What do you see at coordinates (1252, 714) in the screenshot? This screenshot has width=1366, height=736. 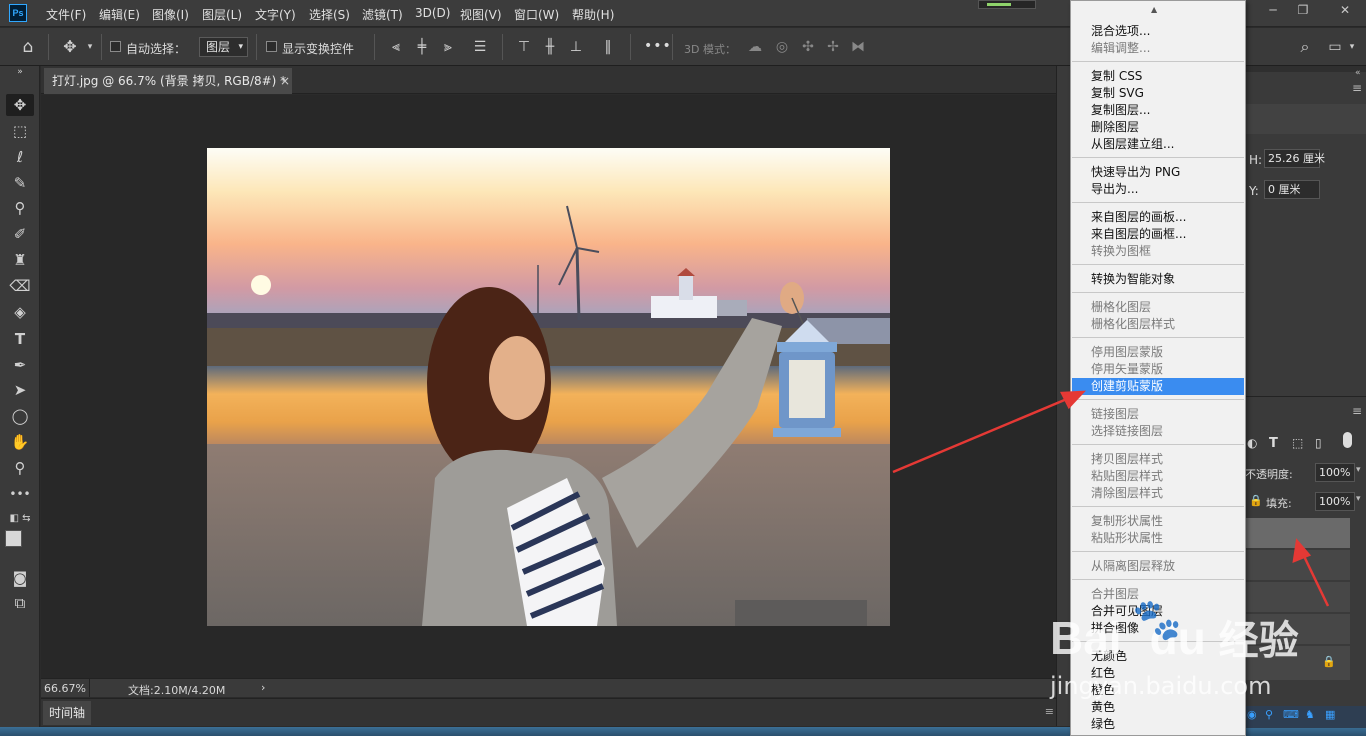 I see `tray-icon: ◉` at bounding box center [1252, 714].